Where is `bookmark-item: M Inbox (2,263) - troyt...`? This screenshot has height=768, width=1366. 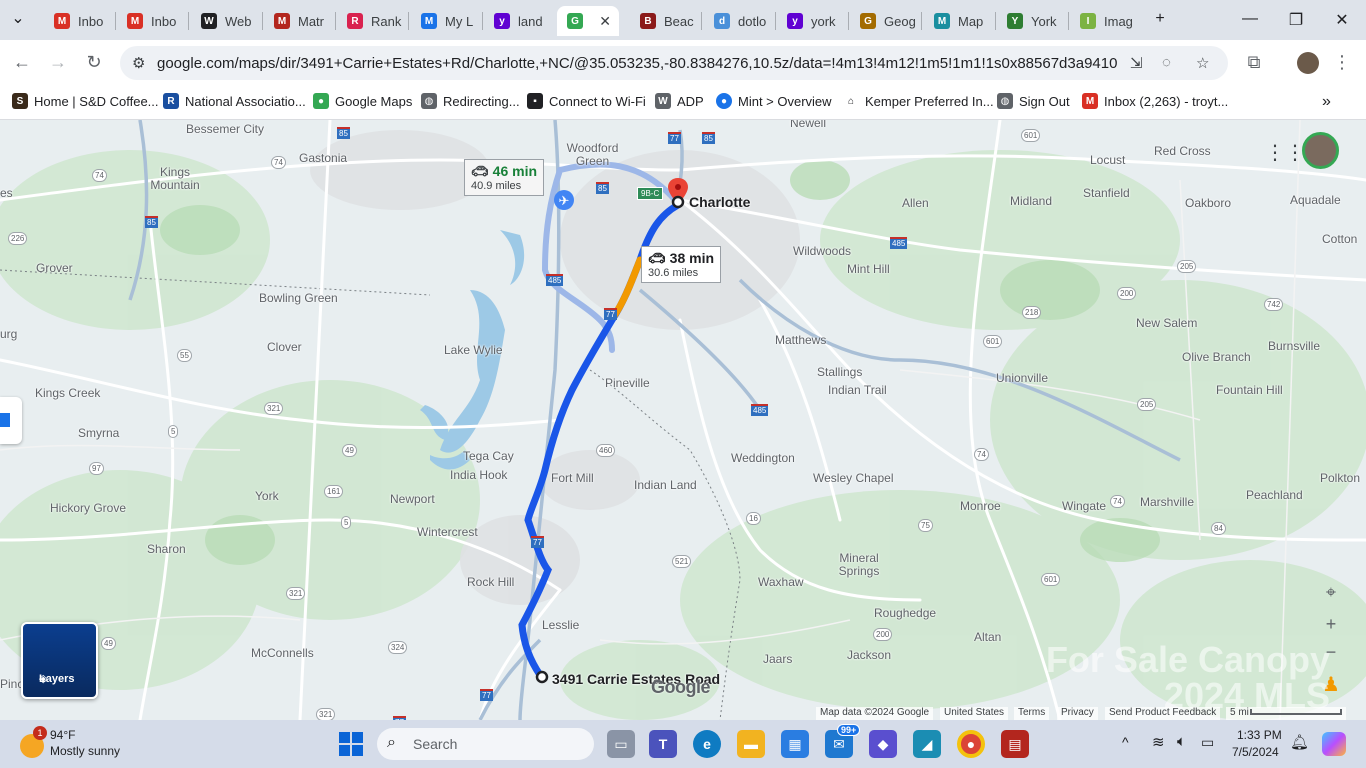 bookmark-item: M Inbox (2,263) - troyt... is located at coordinates (1155, 101).